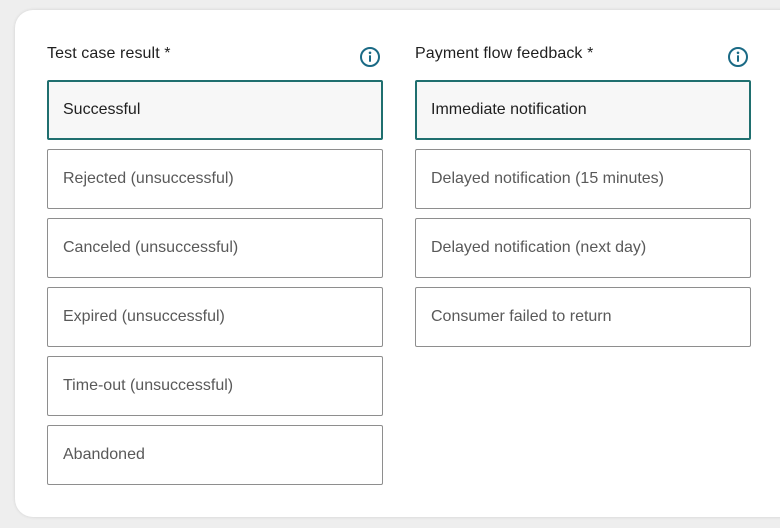 This screenshot has width=780, height=528. I want to click on payment-flow-feedback-title: Payment flow feedback *, so click(504, 53).